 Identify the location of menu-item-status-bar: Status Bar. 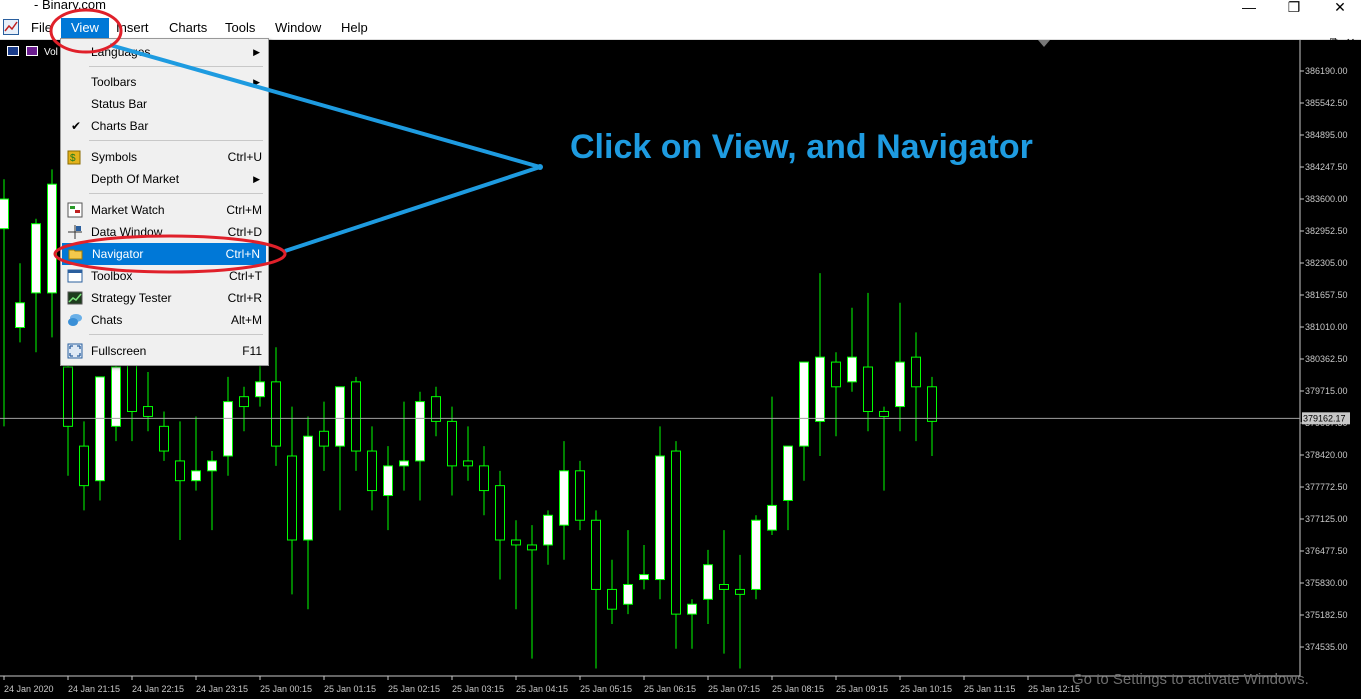
(164, 104).